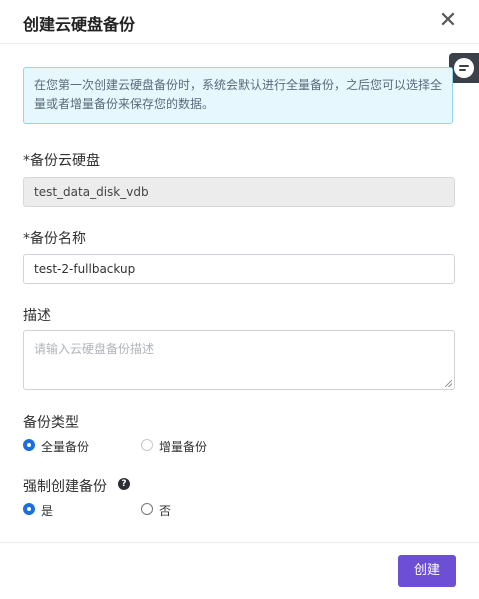 The height and width of the screenshot is (599, 479). What do you see at coordinates (183, 447) in the screenshot?
I see `radio-incremental-backup-label: 增量备份` at bounding box center [183, 447].